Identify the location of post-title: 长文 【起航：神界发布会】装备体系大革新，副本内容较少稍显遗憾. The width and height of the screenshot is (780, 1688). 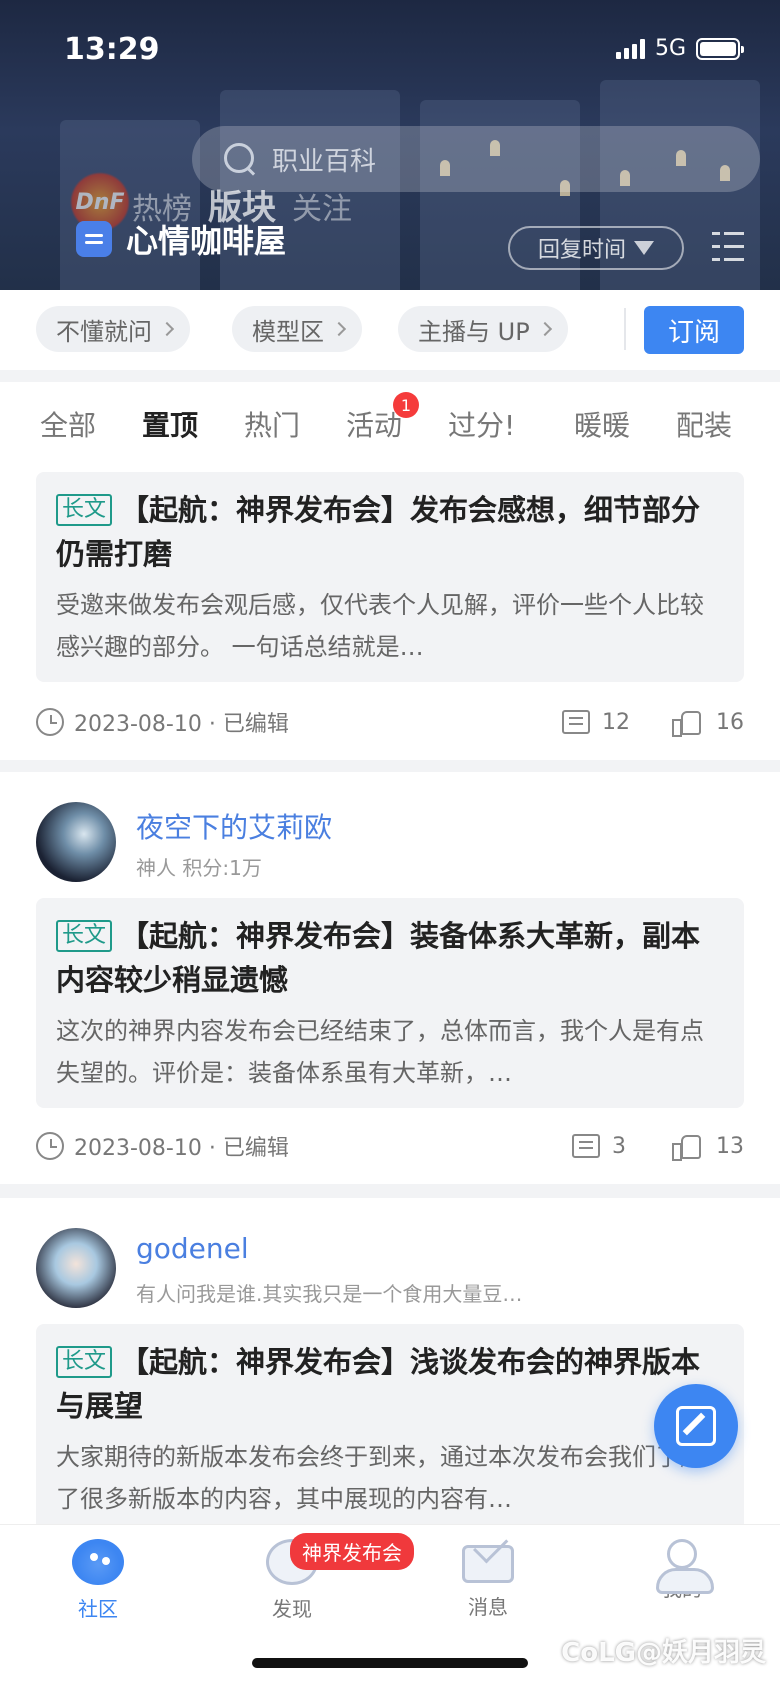
(390, 958).